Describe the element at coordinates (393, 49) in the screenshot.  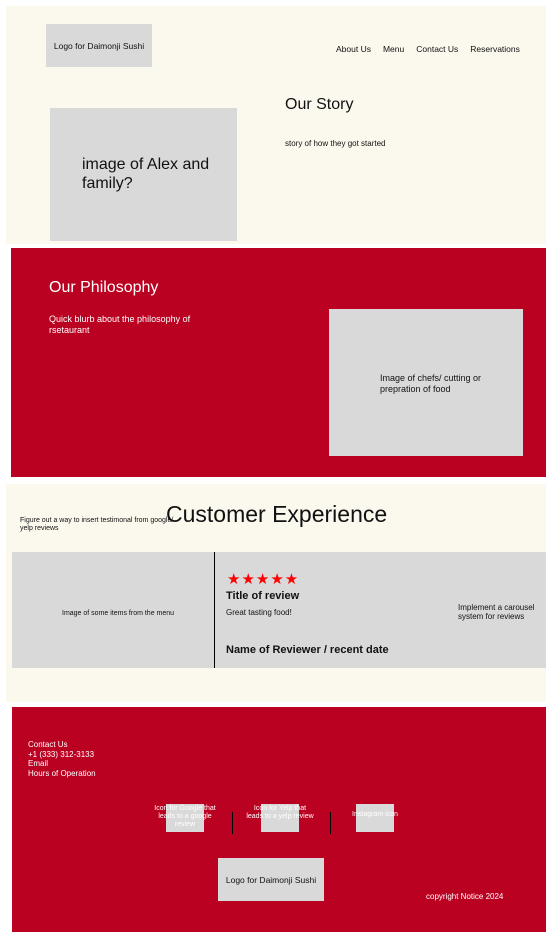
I see `nav-menu: Menu` at that location.